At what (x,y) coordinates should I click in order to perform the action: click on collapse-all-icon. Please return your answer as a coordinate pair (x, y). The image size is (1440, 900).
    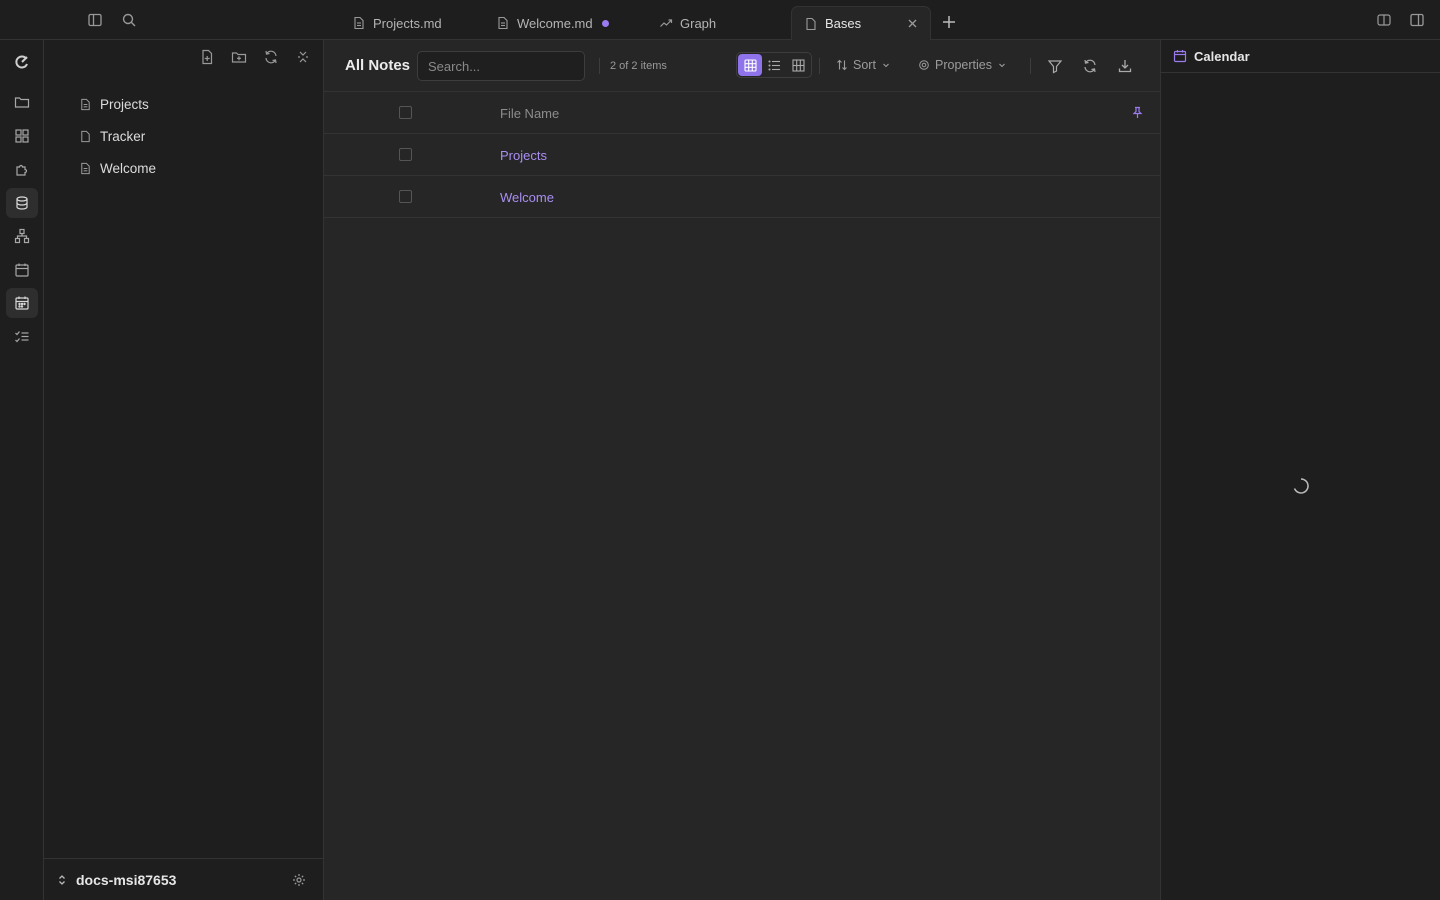
    Looking at the image, I should click on (303, 57).